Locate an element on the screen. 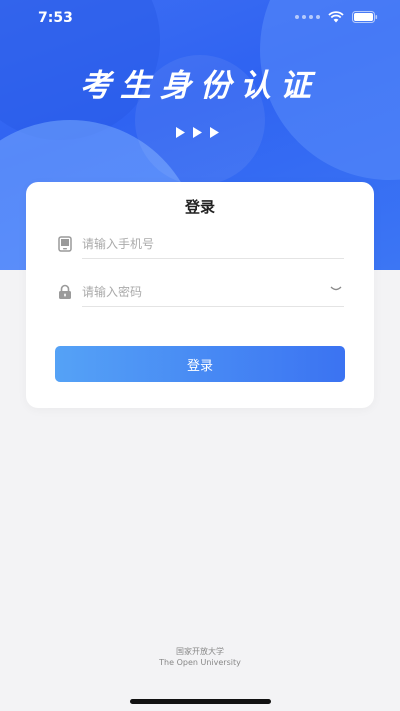 This screenshot has height=711, width=400. arrows-decoration is located at coordinates (197, 132).